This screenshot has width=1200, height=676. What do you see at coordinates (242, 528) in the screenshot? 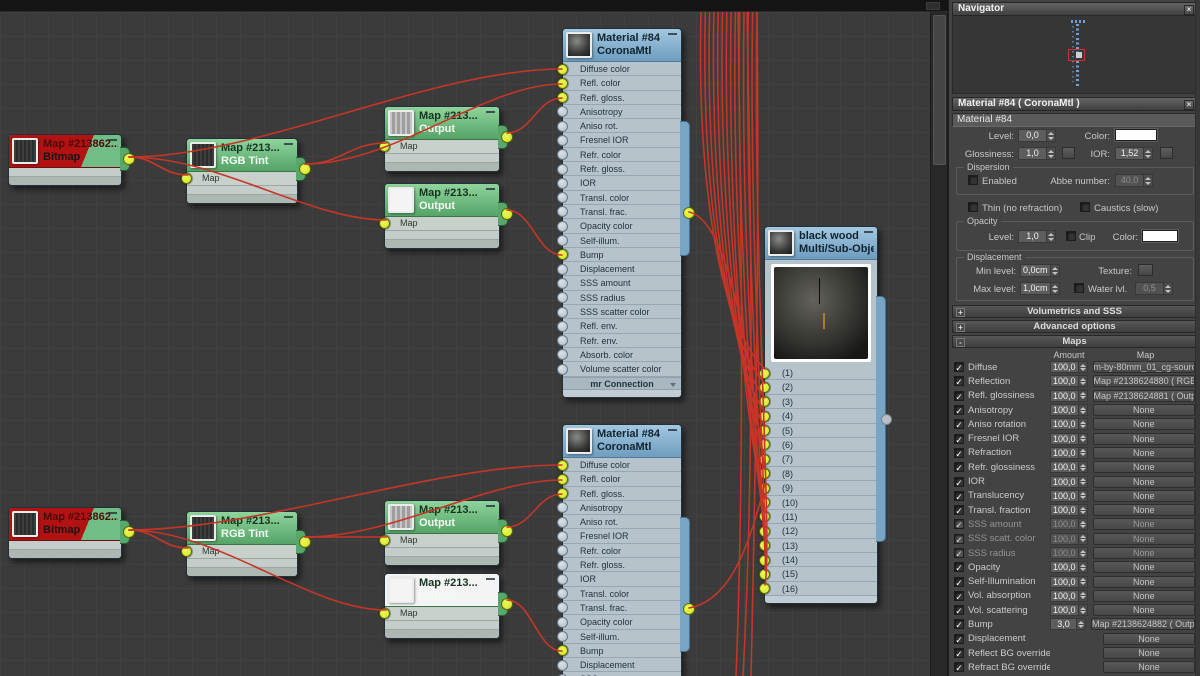
I see `node-header: Map #213... RGB Tint` at bounding box center [242, 528].